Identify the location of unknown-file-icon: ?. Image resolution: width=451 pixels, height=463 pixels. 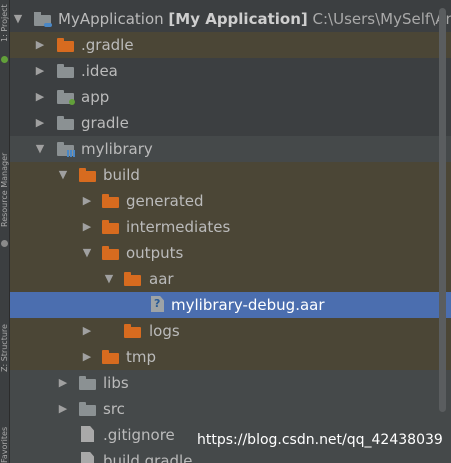
(158, 304).